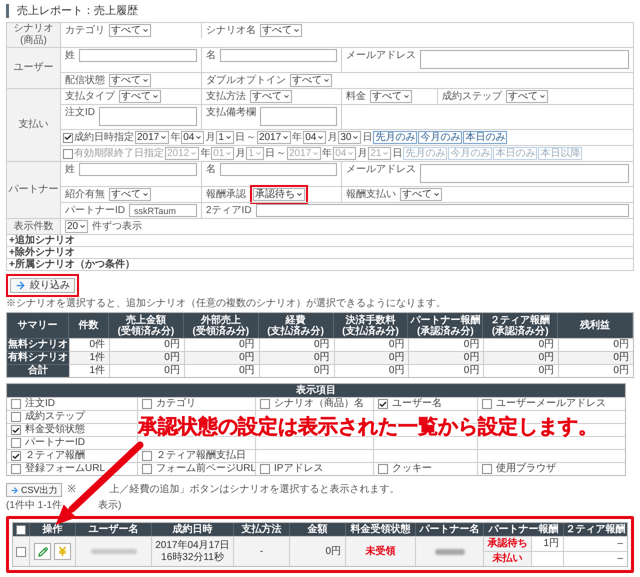 The height and width of the screenshot is (577, 640). Describe the element at coordinates (72, 264) in the screenshot. I see `expander-link: +所属シナリオ（かつ条件）` at that location.